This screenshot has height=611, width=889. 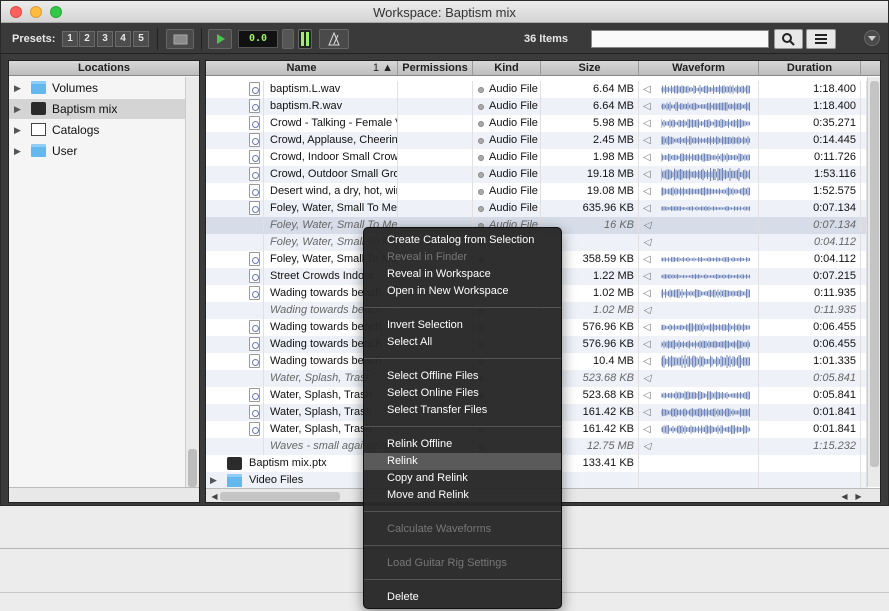 I want to click on preset-1-button: 1, so click(x=70, y=39).